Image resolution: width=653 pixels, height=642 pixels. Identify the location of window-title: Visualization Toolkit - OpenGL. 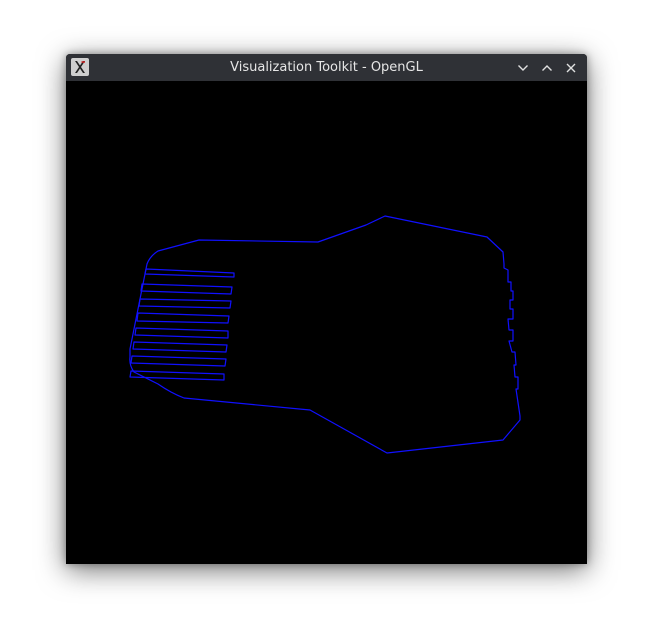
(326, 67).